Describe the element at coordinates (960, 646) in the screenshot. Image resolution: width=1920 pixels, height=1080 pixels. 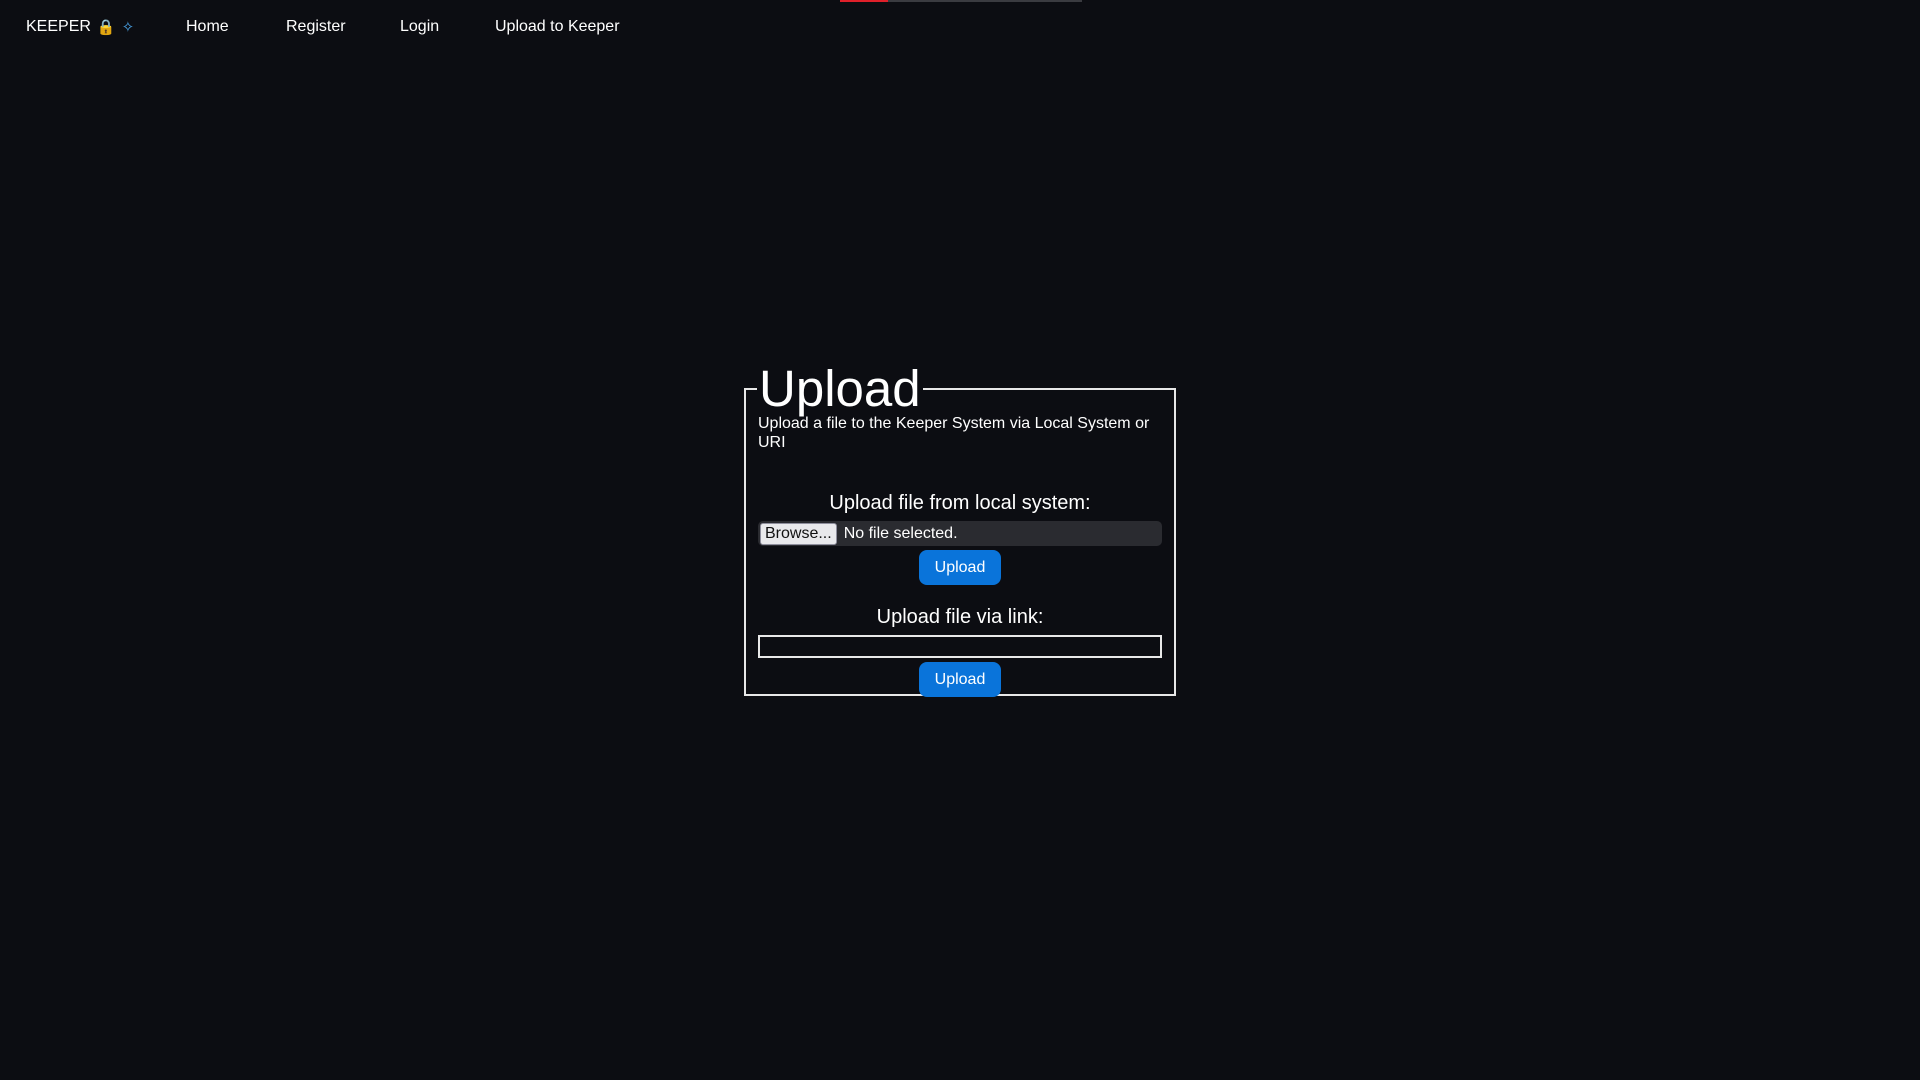
I see `upload-link-input` at that location.